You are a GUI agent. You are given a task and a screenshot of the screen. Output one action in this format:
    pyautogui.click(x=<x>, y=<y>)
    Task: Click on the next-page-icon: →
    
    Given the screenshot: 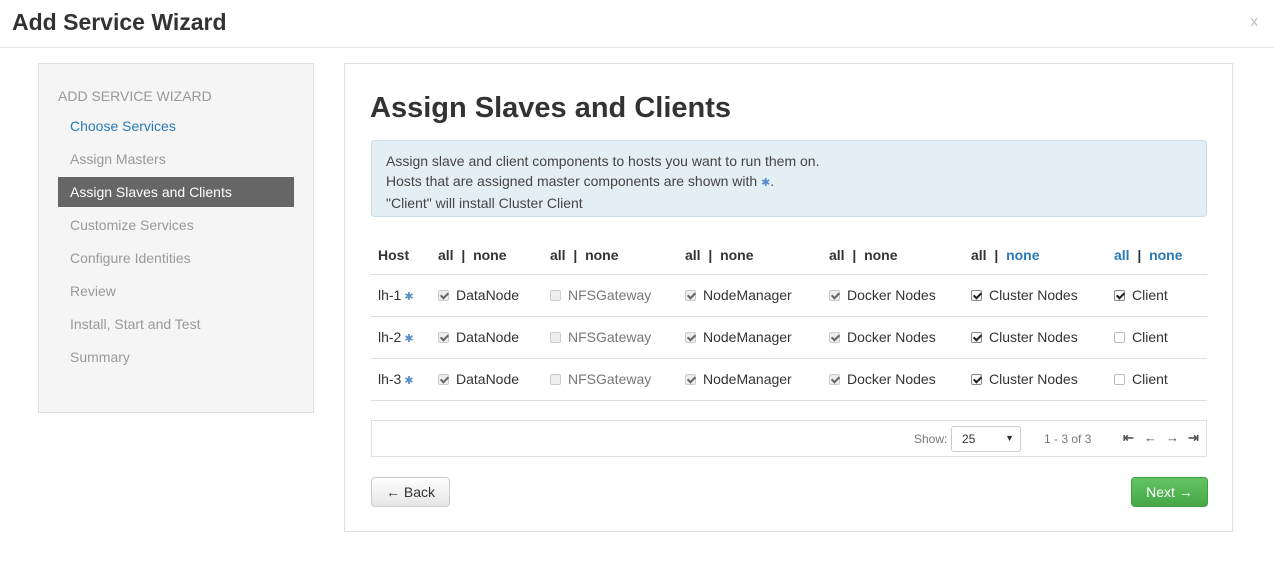 What is the action you would take?
    pyautogui.click(x=1172, y=437)
    